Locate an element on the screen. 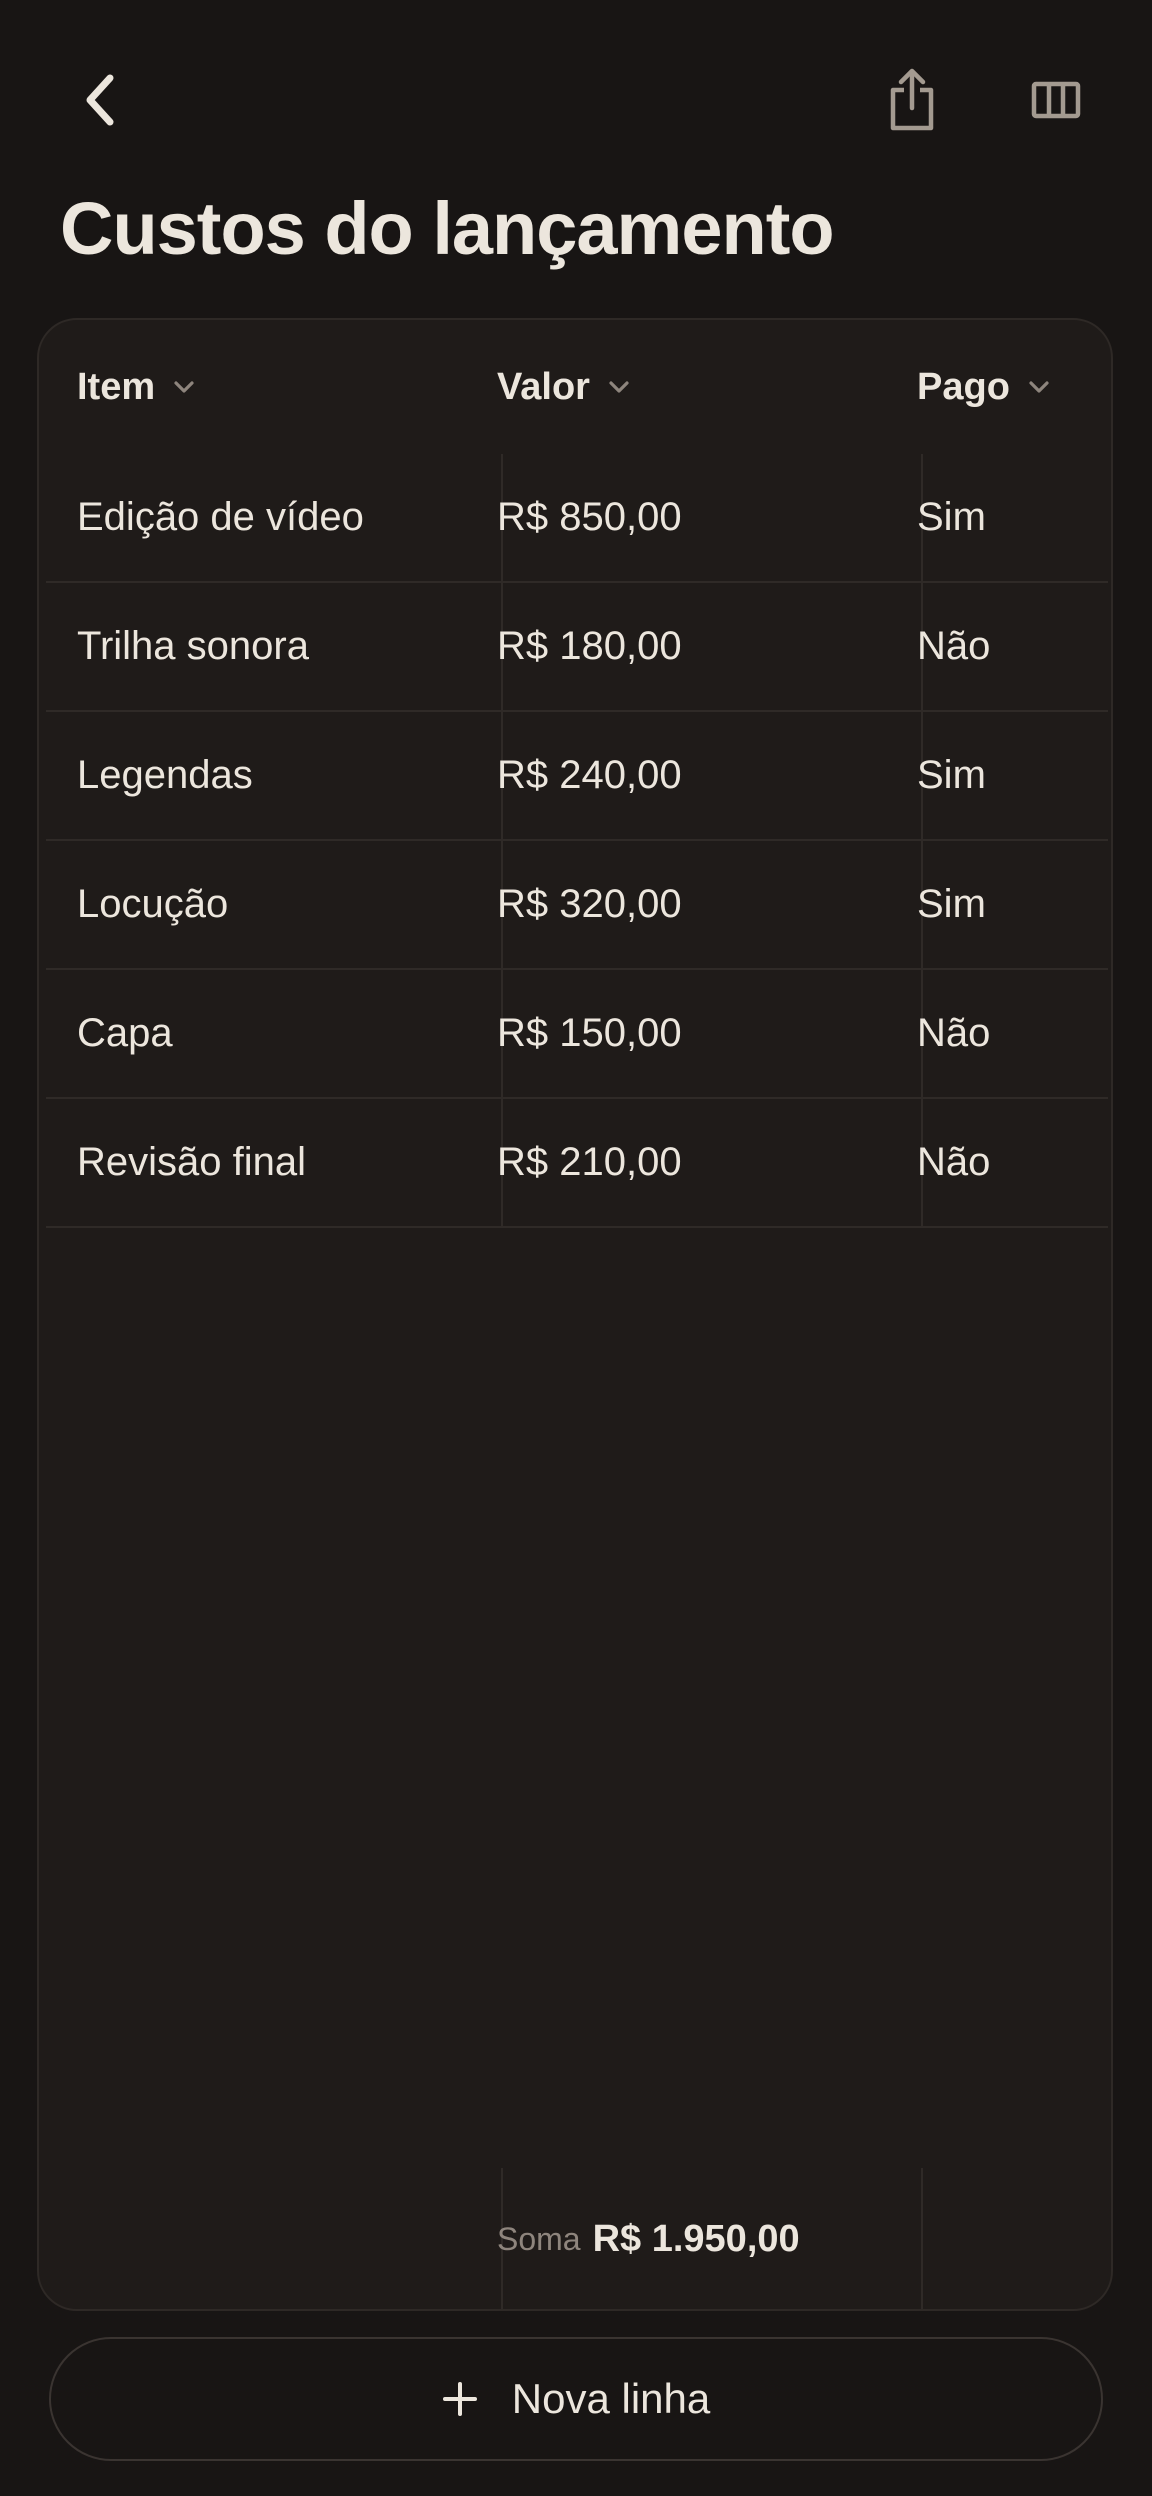 The height and width of the screenshot is (2496, 1152). table-row: Capa R$ 150,00 Não is located at coordinates (577, 1034).